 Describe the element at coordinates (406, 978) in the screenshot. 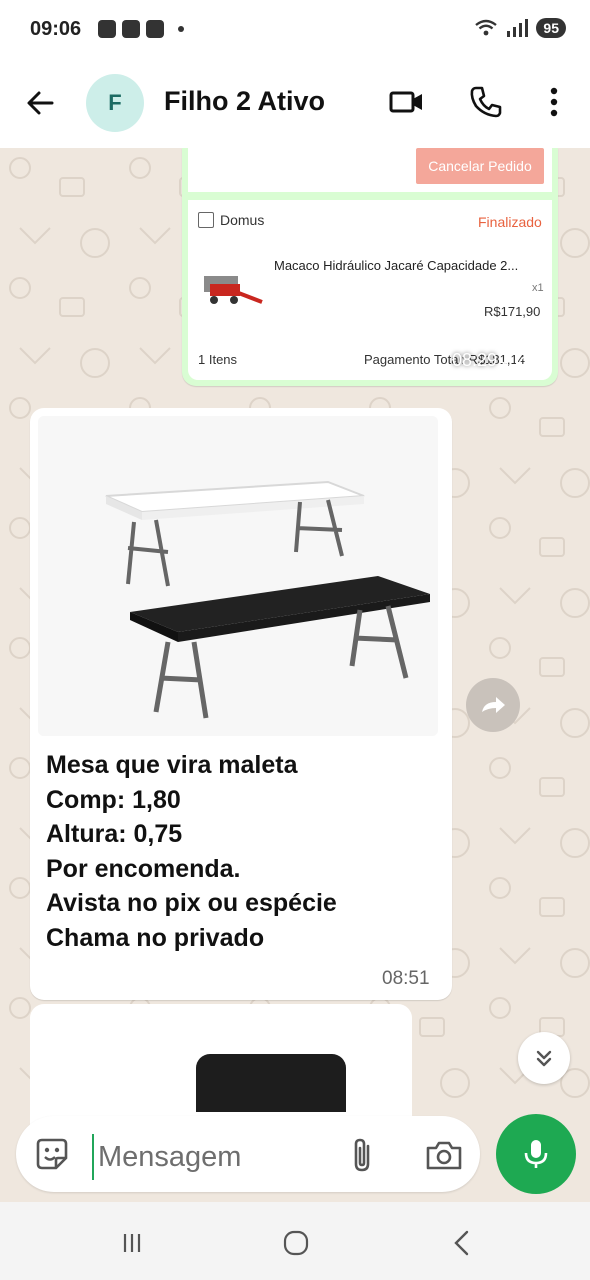

I see `message-time: 08:51` at that location.